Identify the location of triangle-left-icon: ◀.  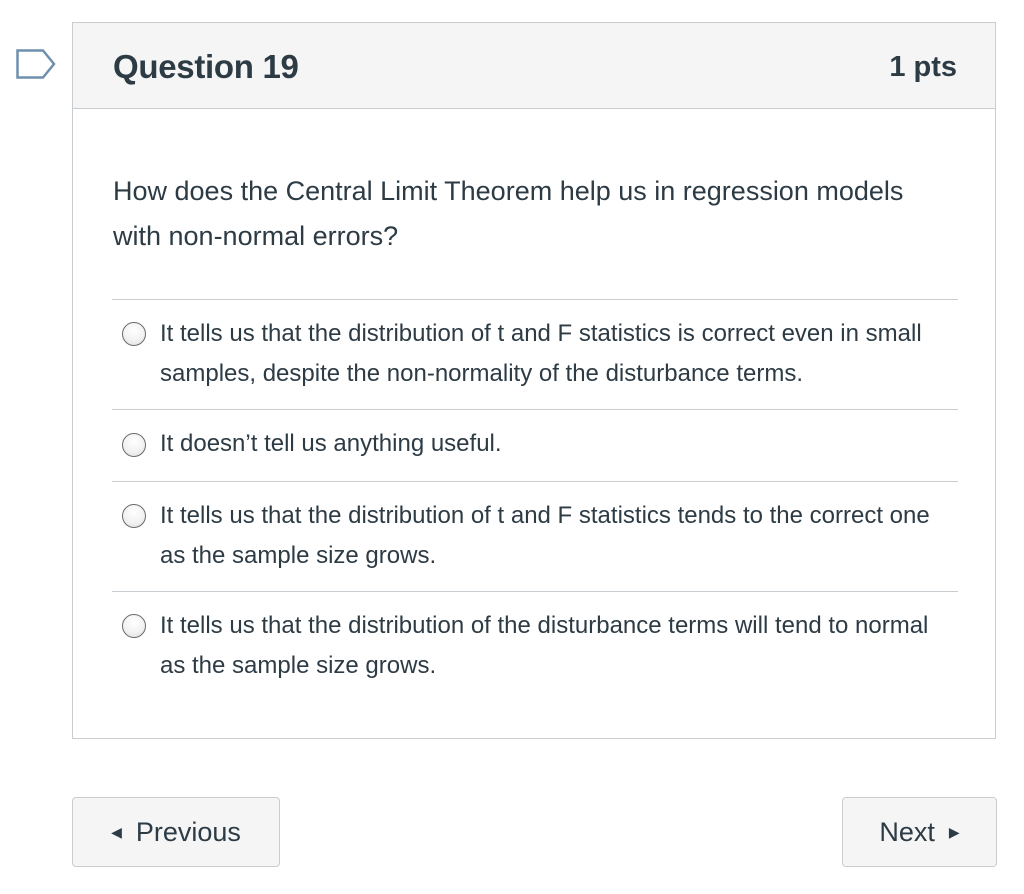
(116, 831).